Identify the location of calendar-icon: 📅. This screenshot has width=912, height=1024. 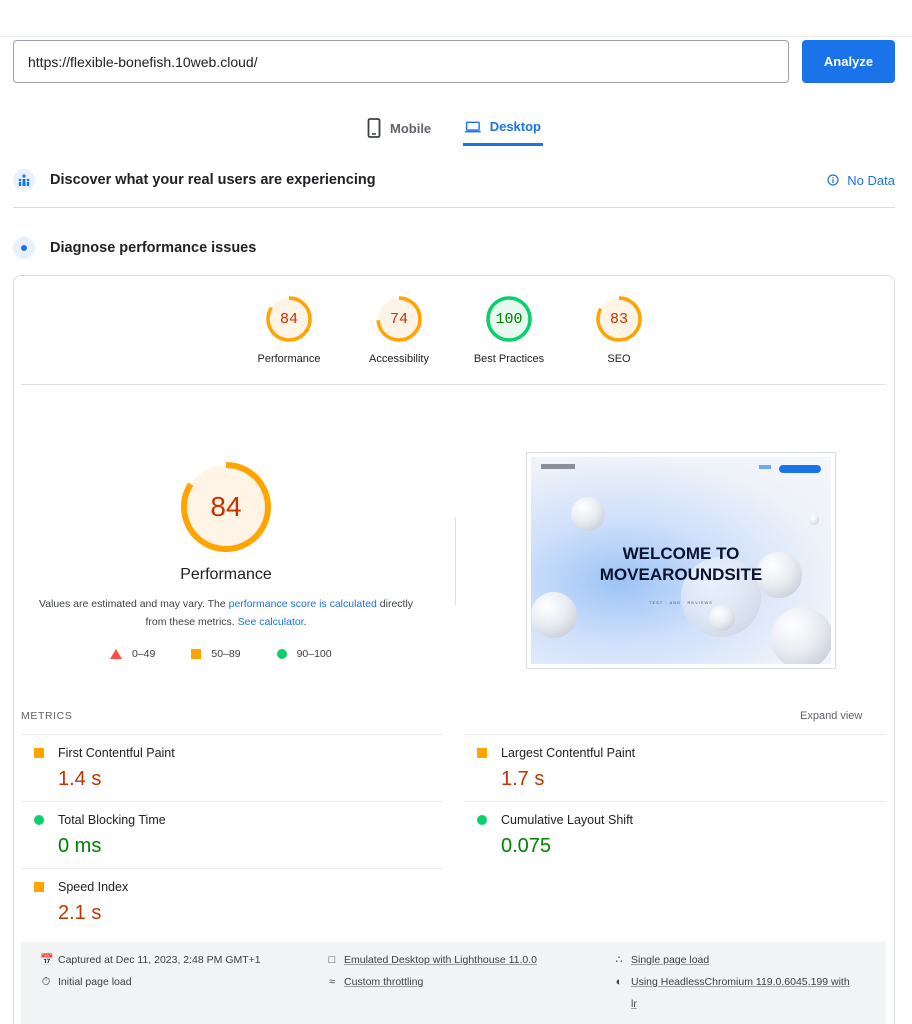
(47, 960).